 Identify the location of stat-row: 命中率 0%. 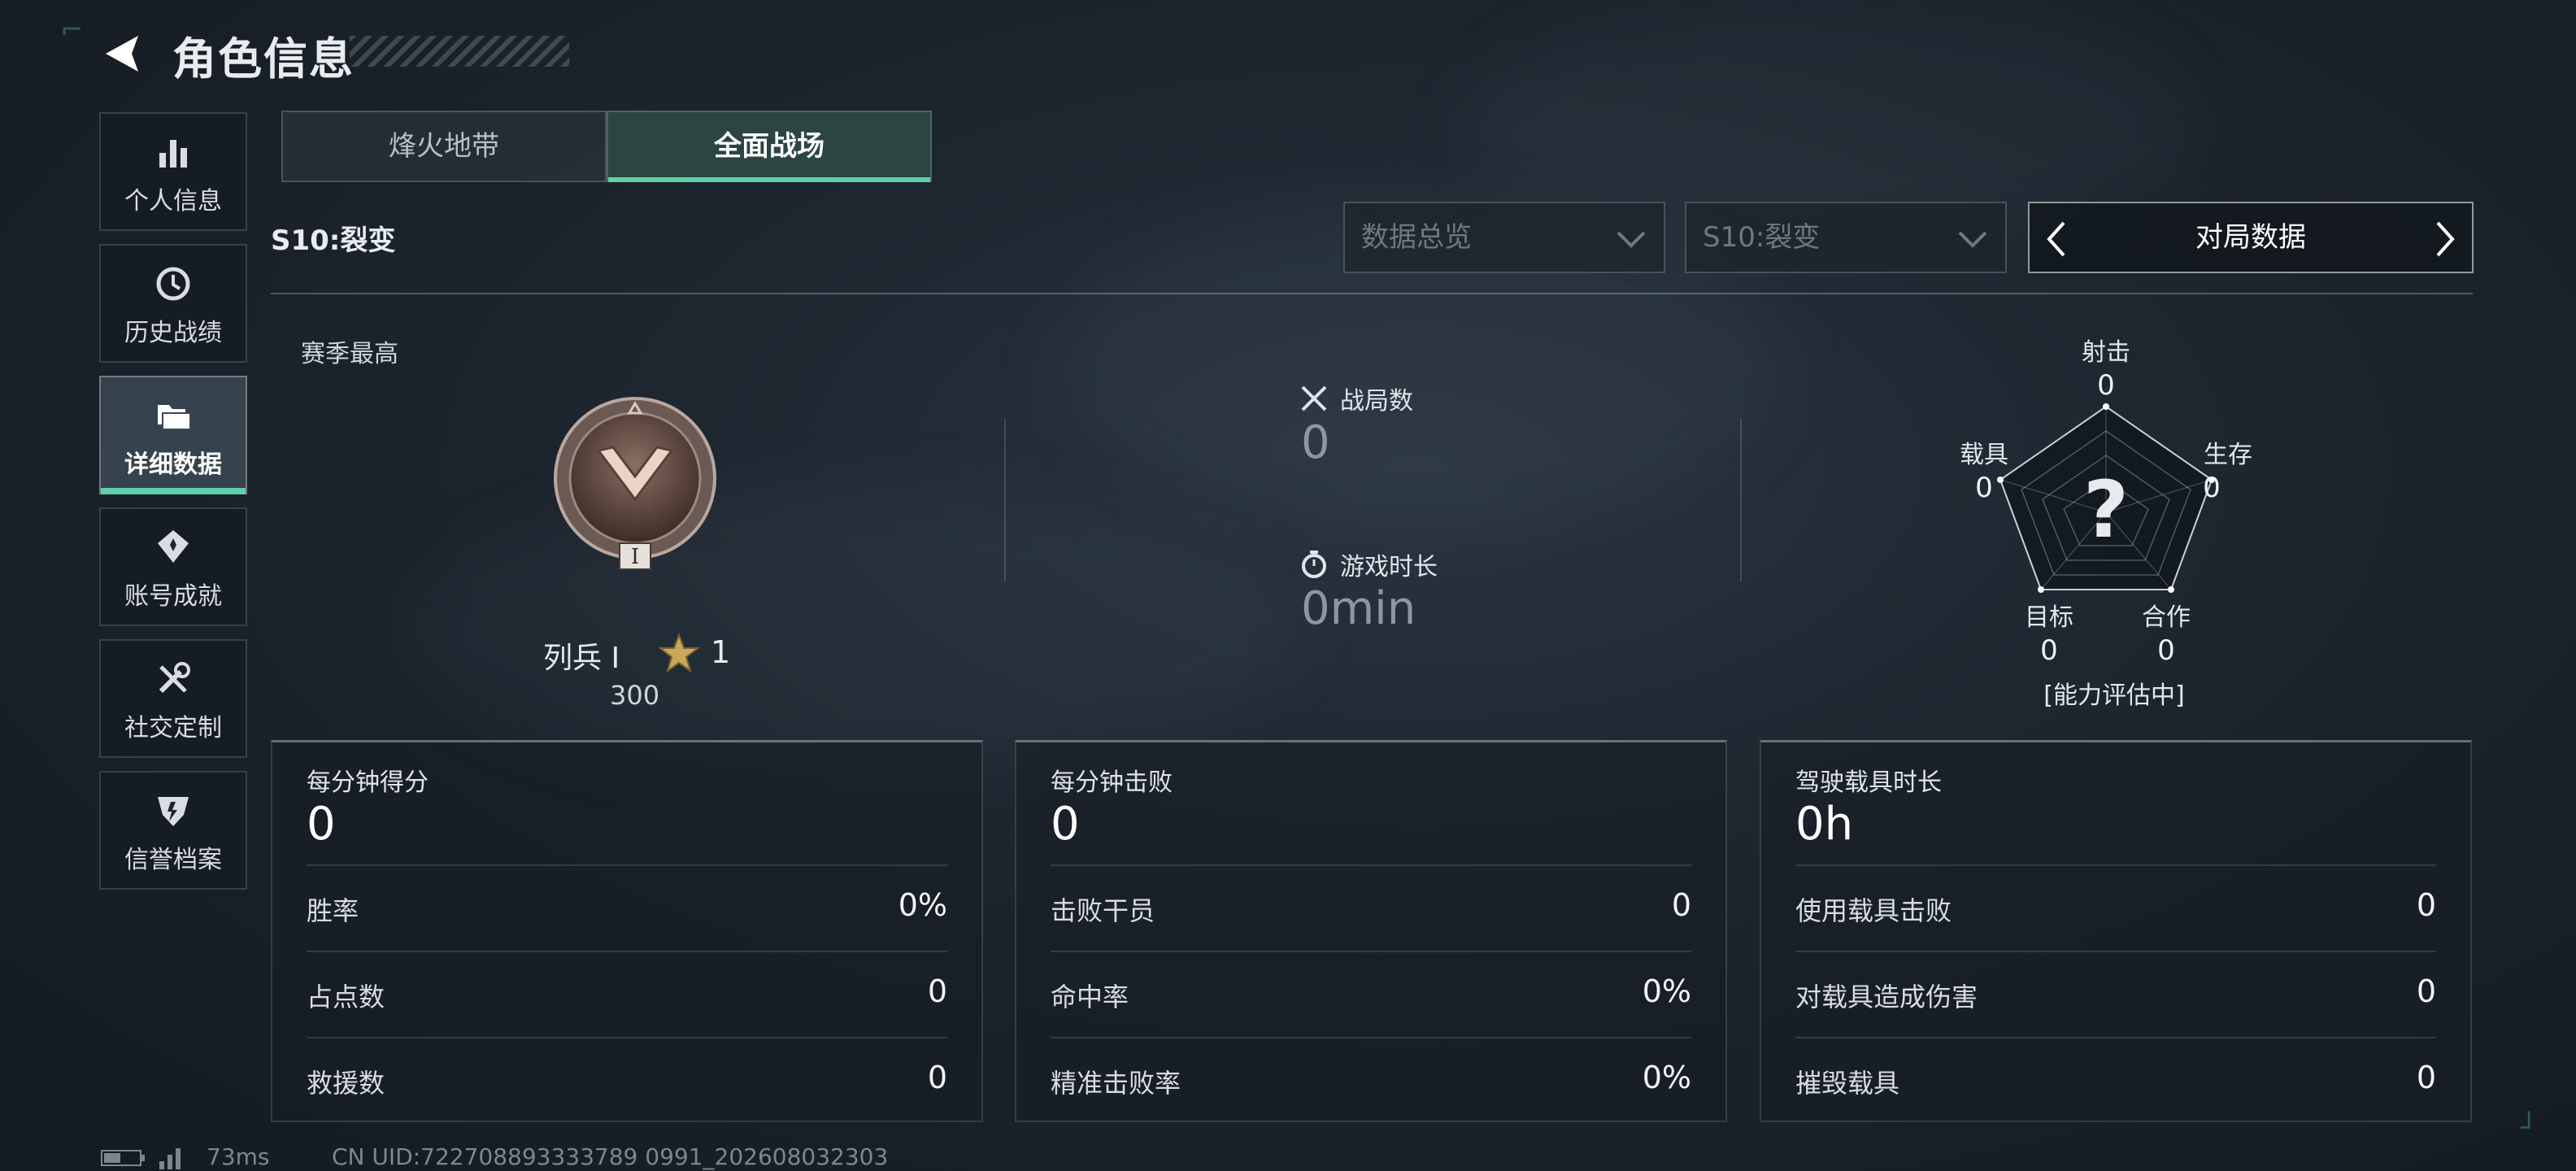
(1371, 995).